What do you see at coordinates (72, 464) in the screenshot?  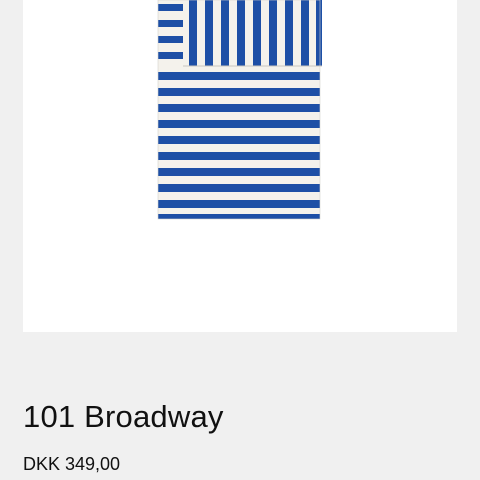 I see `product-price: DKK 349,00` at bounding box center [72, 464].